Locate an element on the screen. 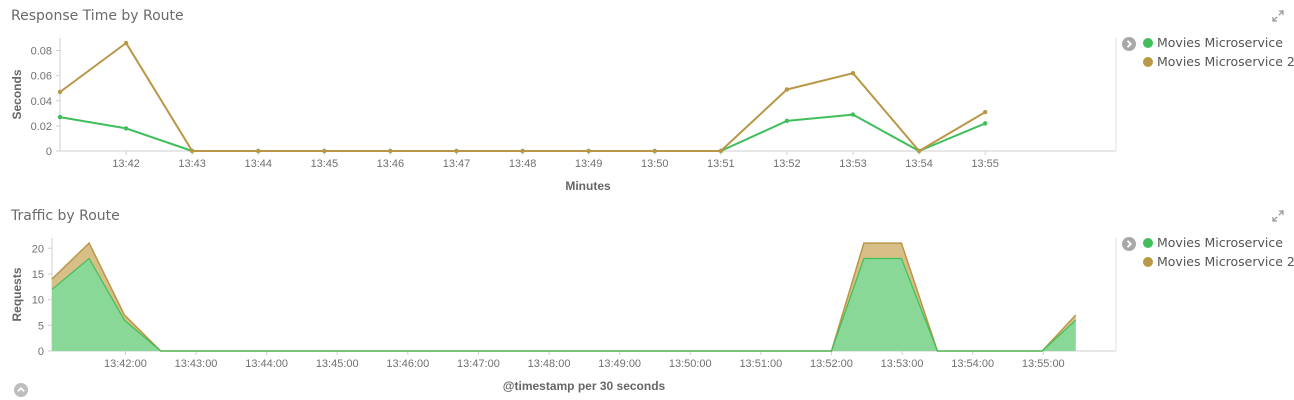  x-tick-label: 13:51 is located at coordinates (721, 164).